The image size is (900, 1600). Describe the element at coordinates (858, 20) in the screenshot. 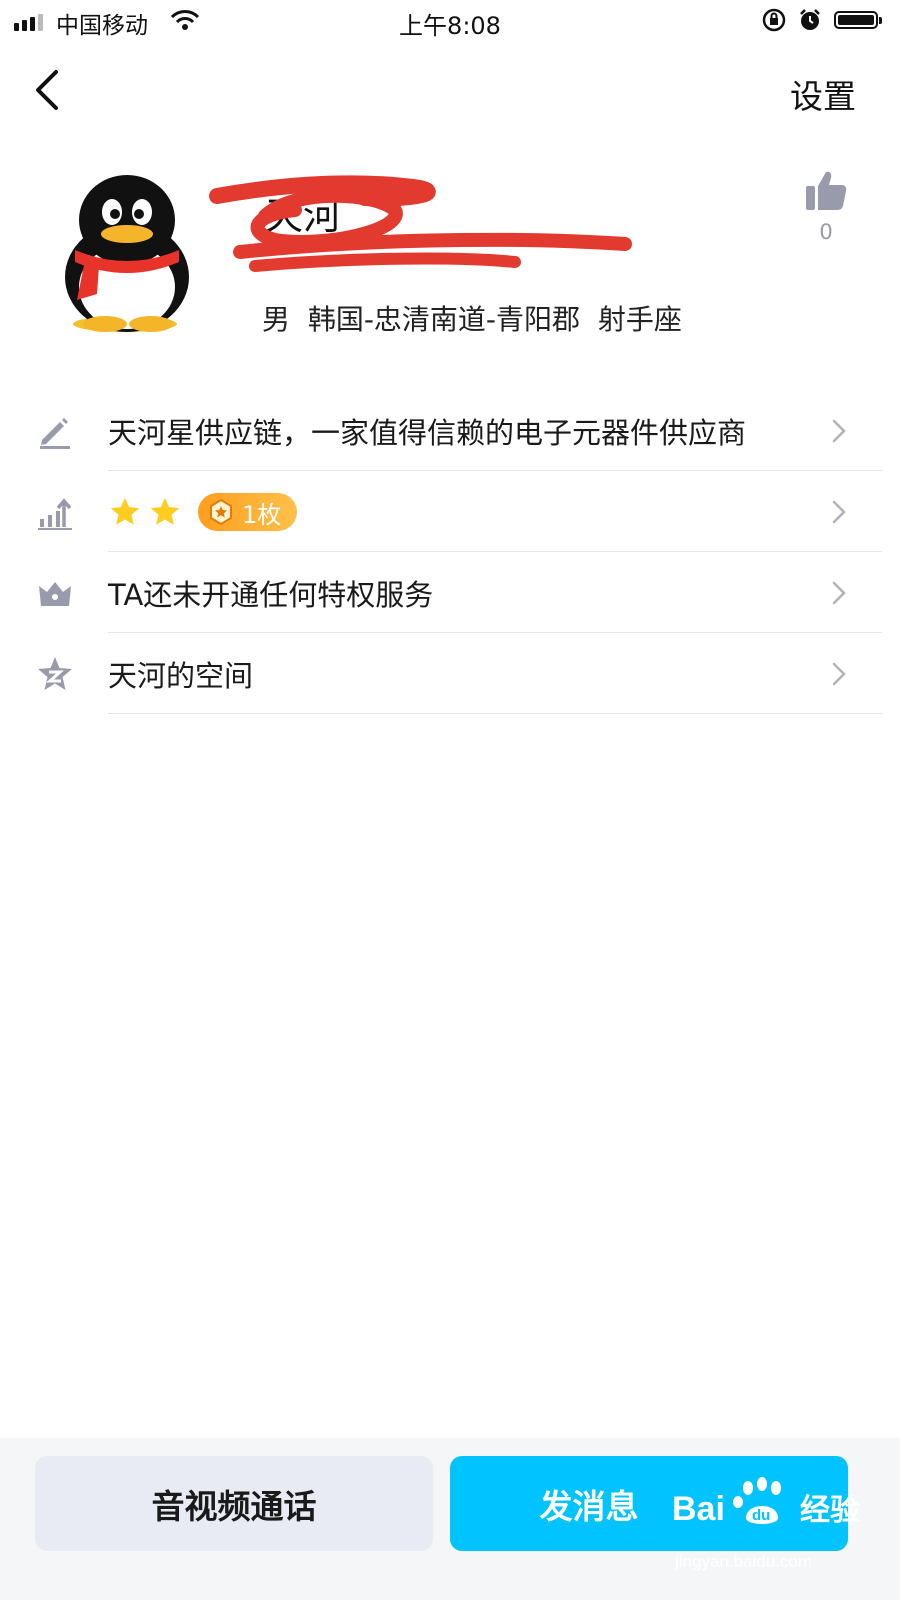

I see `battery-icon` at that location.